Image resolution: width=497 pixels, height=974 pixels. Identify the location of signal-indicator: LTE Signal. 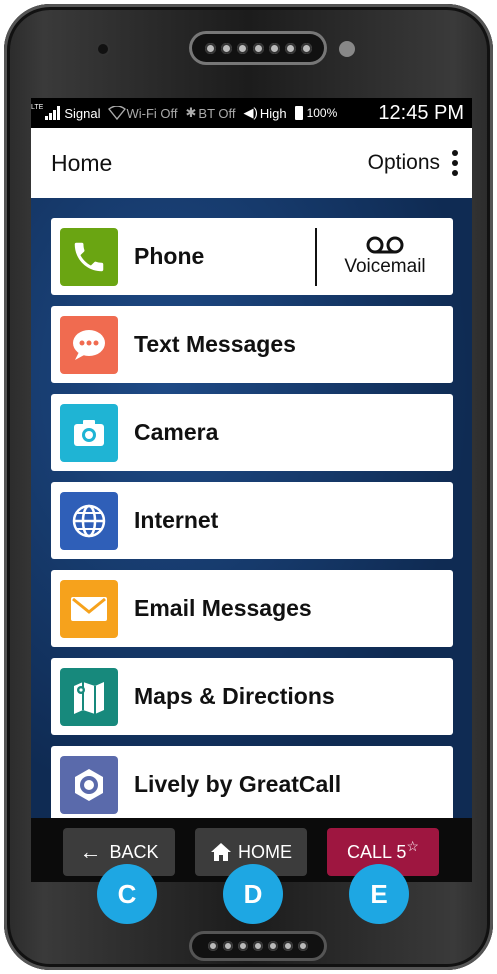
(66, 112).